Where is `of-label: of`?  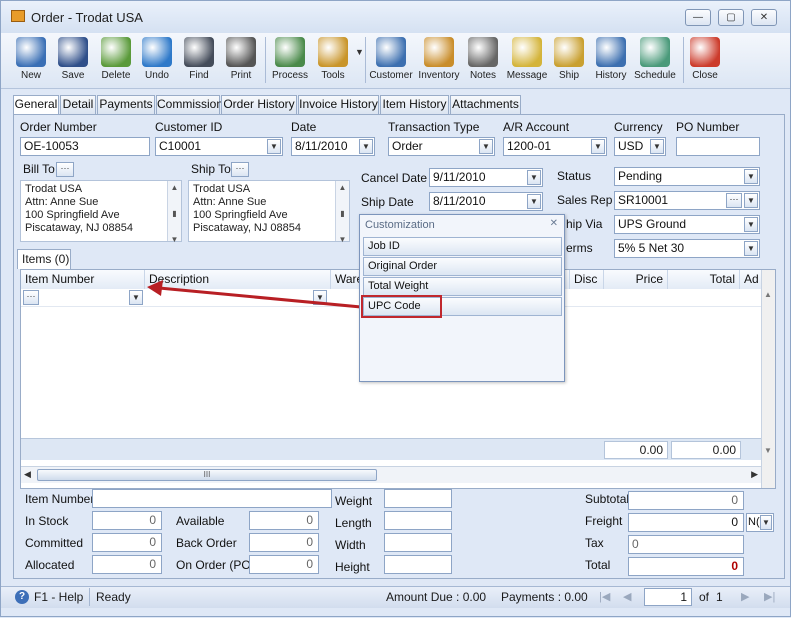 of-label: of is located at coordinates (704, 597).